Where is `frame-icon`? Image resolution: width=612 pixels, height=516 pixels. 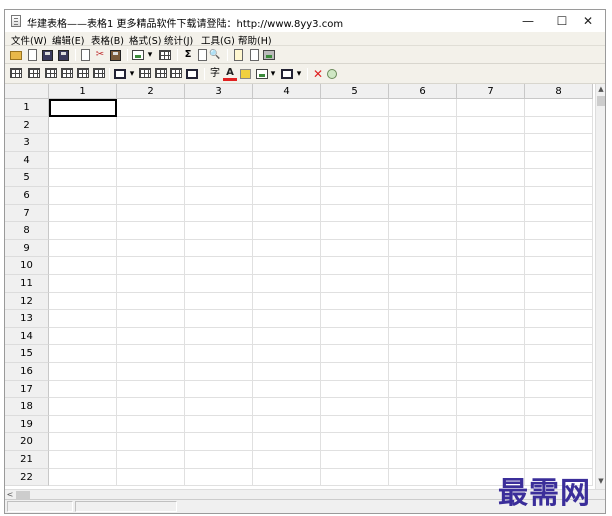
frame-icon is located at coordinates (192, 74).